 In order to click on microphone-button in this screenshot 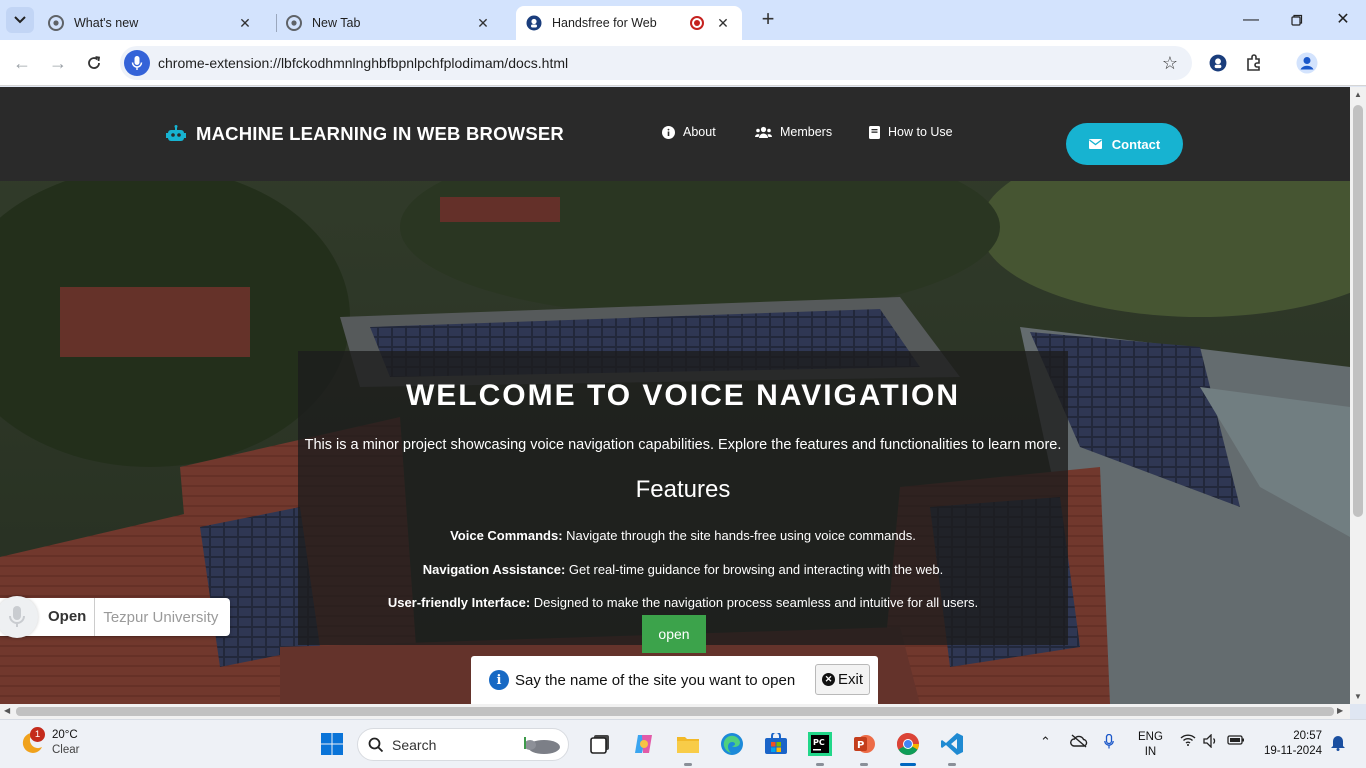, I will do `click(19, 617)`.